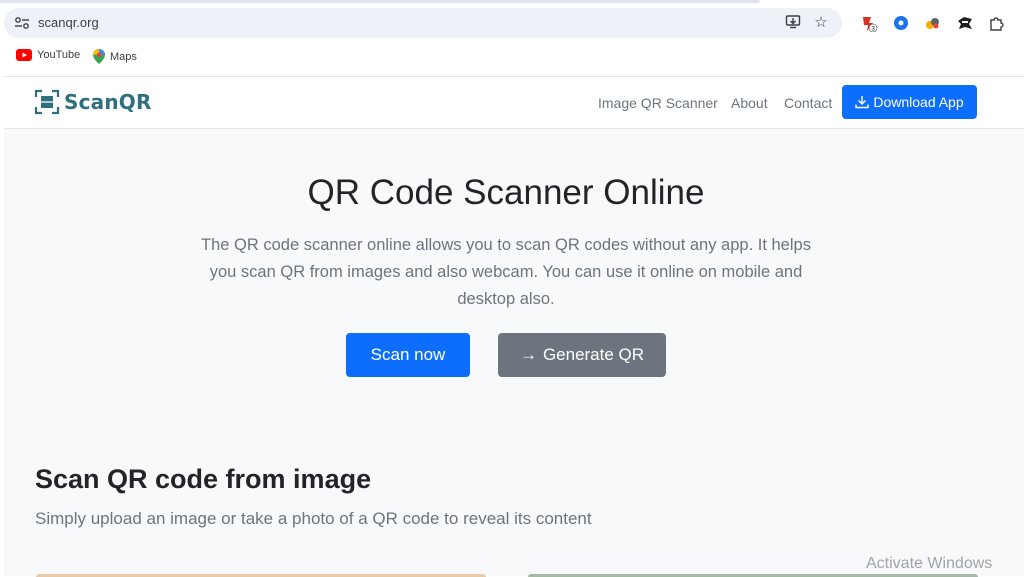  I want to click on bookmarks-bar: YouTube Maps, so click(512, 57).